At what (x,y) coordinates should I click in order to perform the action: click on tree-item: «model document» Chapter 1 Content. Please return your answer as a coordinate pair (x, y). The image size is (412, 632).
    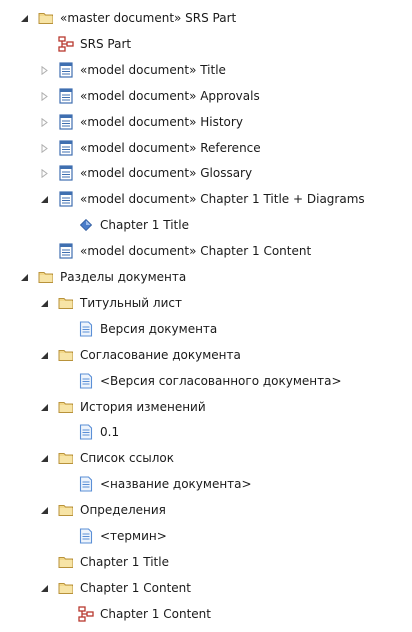
    Looking at the image, I should click on (155, 251).